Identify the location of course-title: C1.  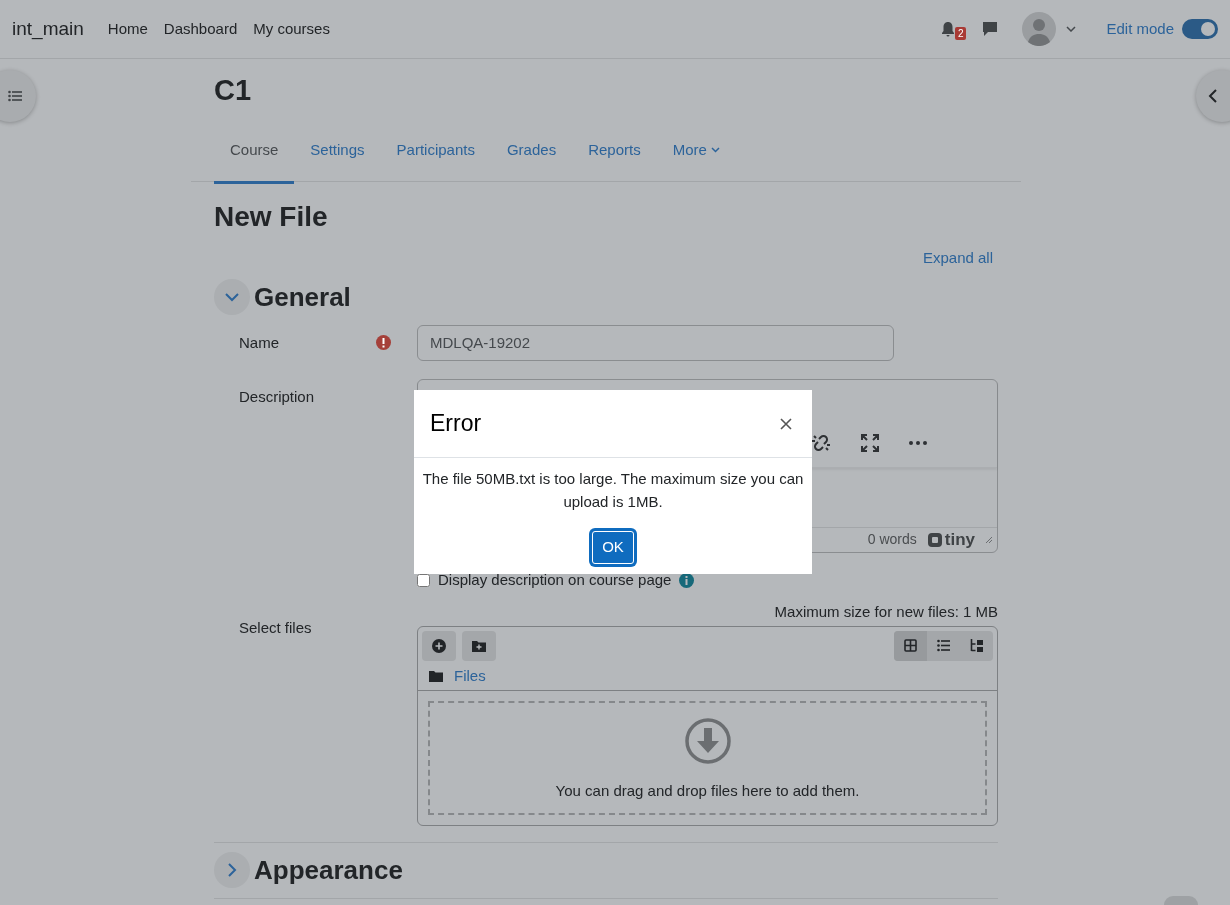
(233, 90).